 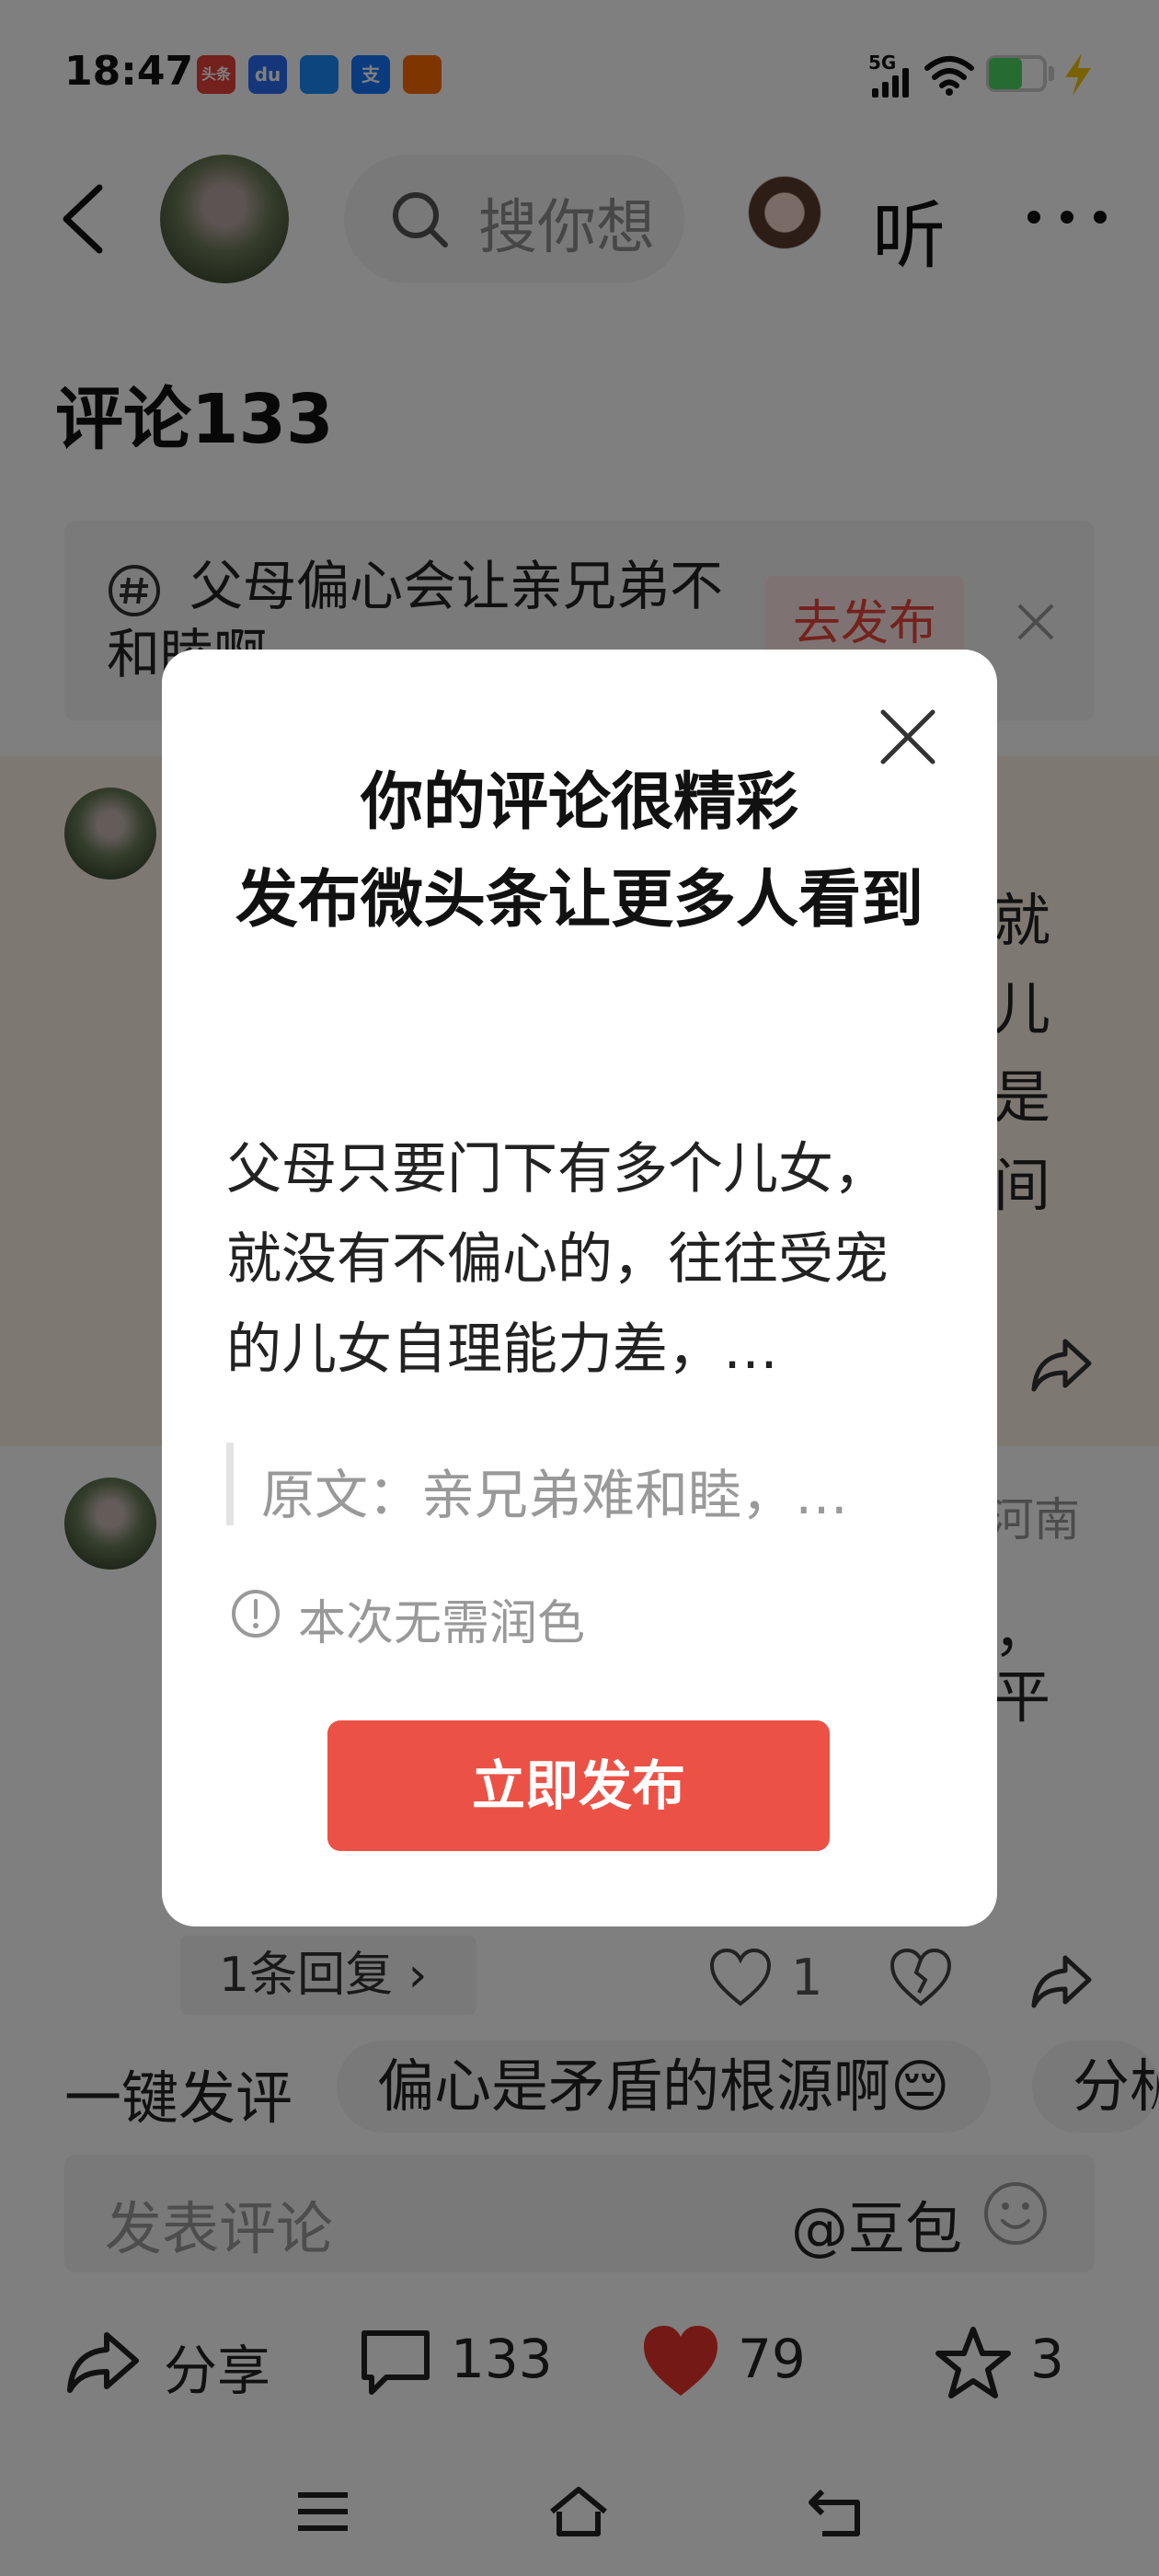 What do you see at coordinates (579, 851) in the screenshot?
I see `dialog-title: 你的评论很精彩 发布微头条让更多人看到` at bounding box center [579, 851].